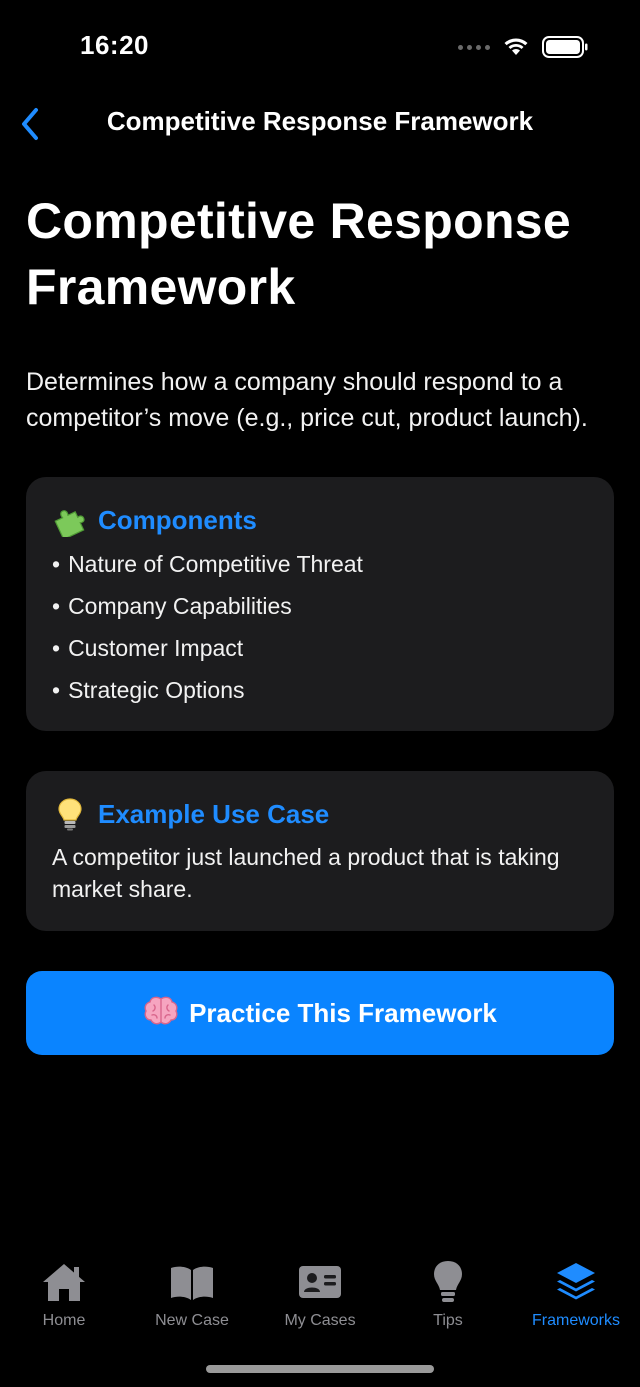 The image size is (640, 1387). Describe the element at coordinates (70, 520) in the screenshot. I see `puzzle-piece-icon` at that location.